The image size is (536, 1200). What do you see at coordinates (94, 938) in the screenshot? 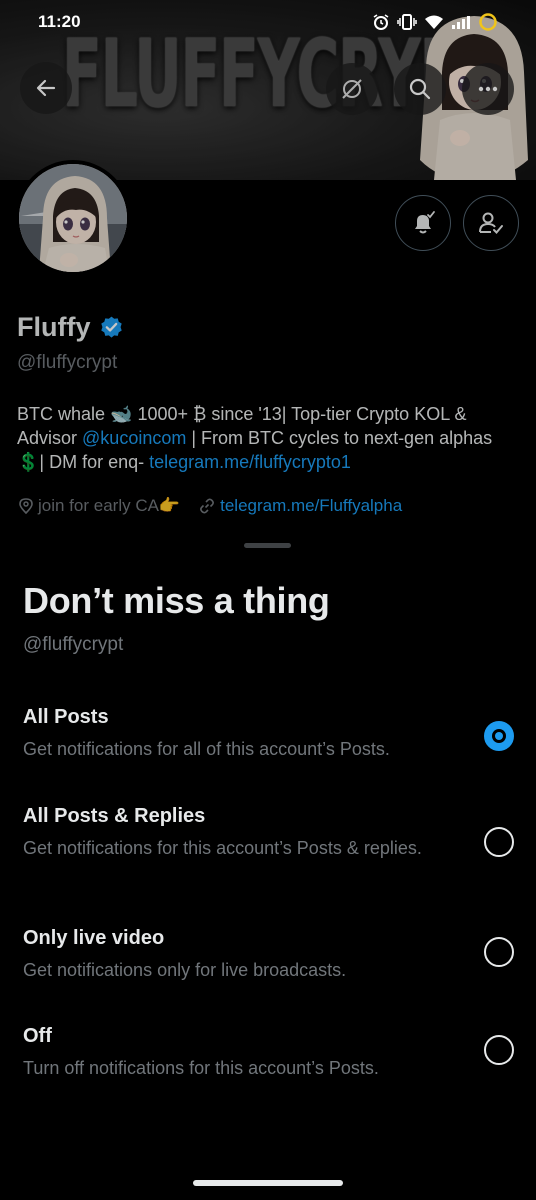
I see `option-title: Only live video` at bounding box center [94, 938].